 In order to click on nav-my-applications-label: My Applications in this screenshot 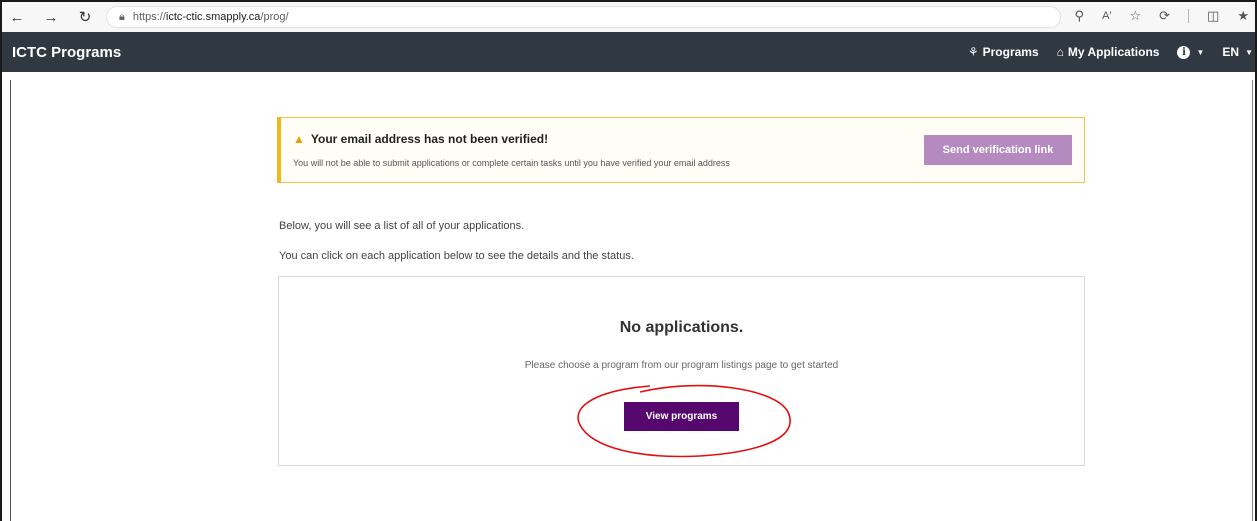, I will do `click(1113, 52)`.